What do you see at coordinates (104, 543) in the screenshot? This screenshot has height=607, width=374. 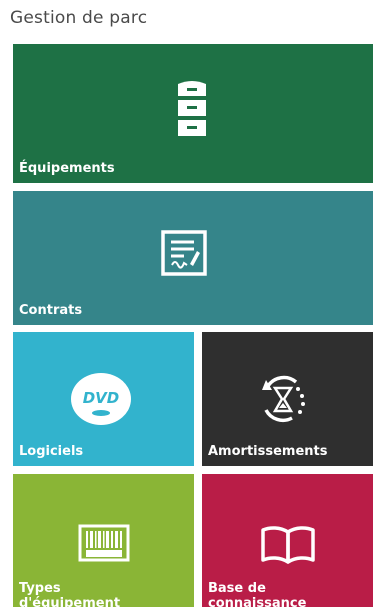 I see `barcode-icon` at bounding box center [104, 543].